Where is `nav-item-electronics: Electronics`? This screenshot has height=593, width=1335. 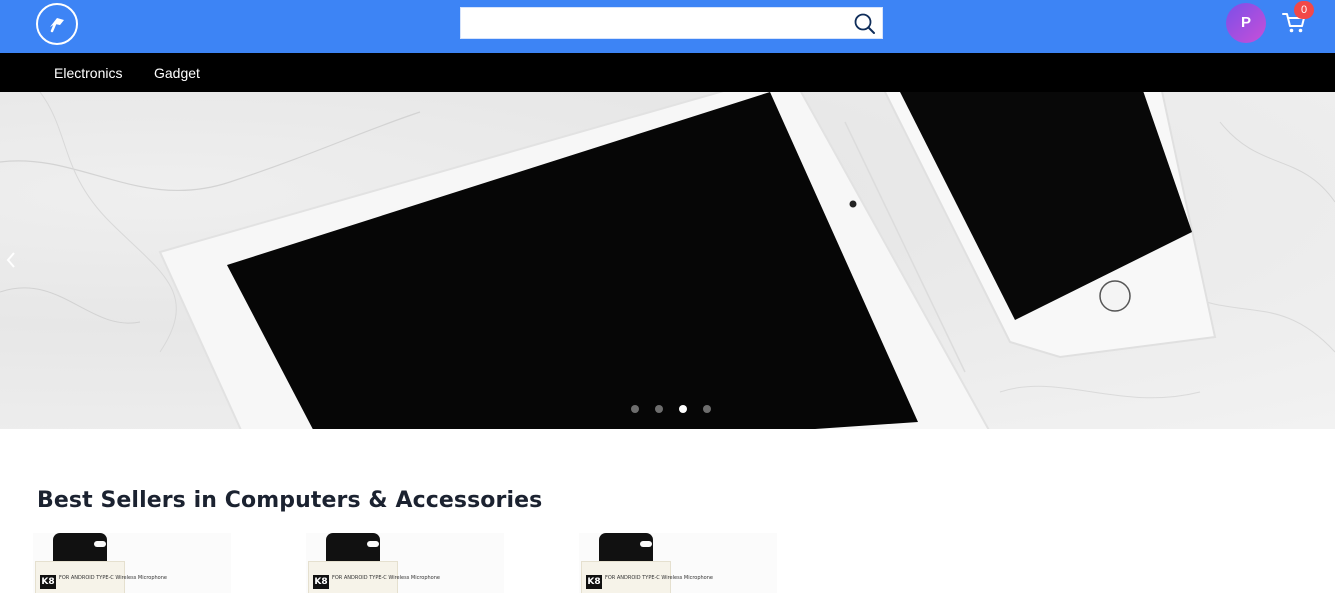
nav-item-electronics: Electronics is located at coordinates (88, 72).